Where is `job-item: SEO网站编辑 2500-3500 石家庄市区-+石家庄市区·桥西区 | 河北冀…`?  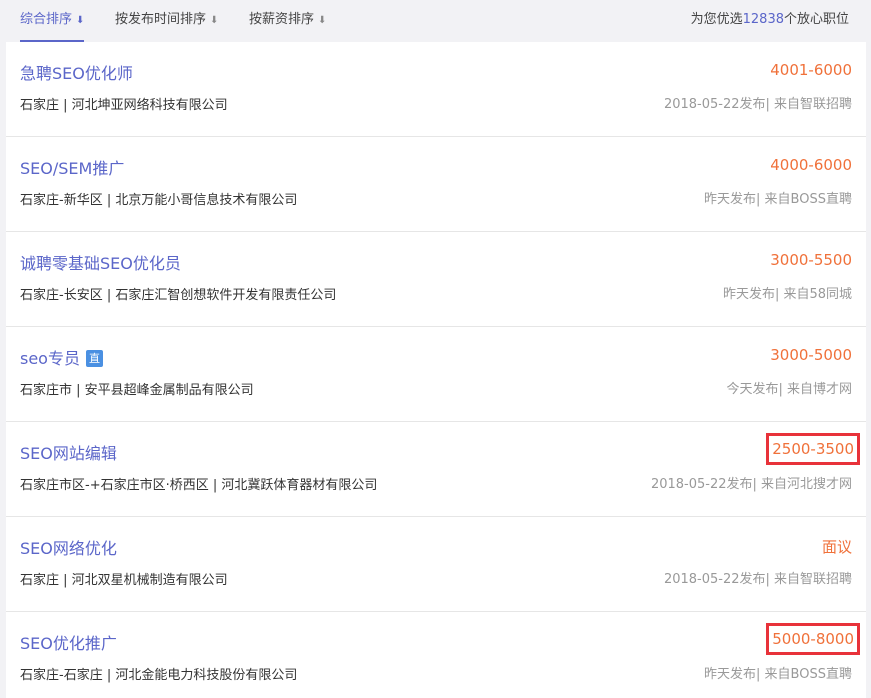
job-item: SEO网站编辑 2500-3500 石家庄市区-+石家庄市区·桥西区 | 河北冀… is located at coordinates (436, 469).